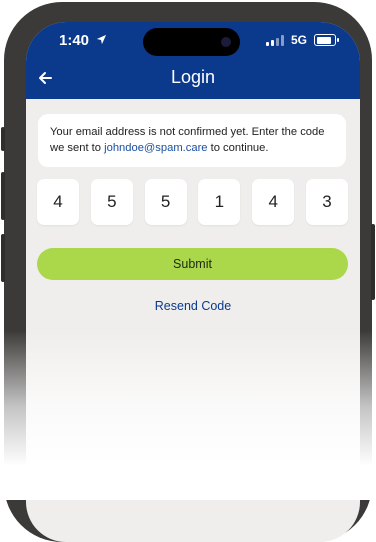 The image size is (376, 542). What do you see at coordinates (193, 77) in the screenshot?
I see `page-title: Login` at bounding box center [193, 77].